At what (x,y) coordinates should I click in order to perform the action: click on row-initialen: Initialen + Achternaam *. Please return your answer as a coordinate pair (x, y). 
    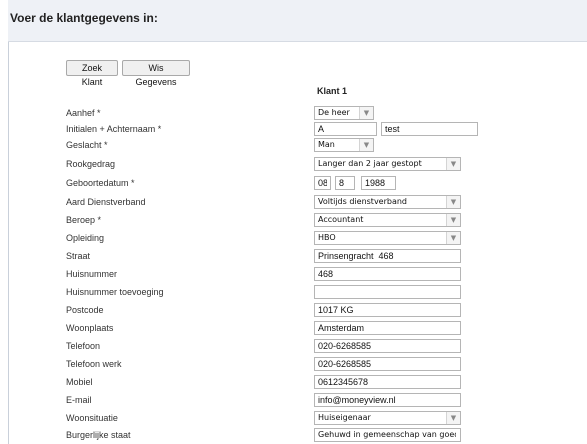
    Looking at the image, I should click on (293, 129).